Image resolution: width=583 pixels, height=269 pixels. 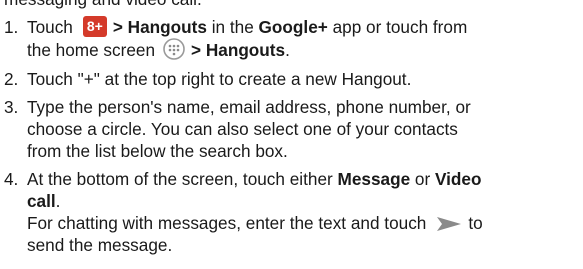 What do you see at coordinates (374, 179) in the screenshot?
I see `message-bold-label: Message` at bounding box center [374, 179].